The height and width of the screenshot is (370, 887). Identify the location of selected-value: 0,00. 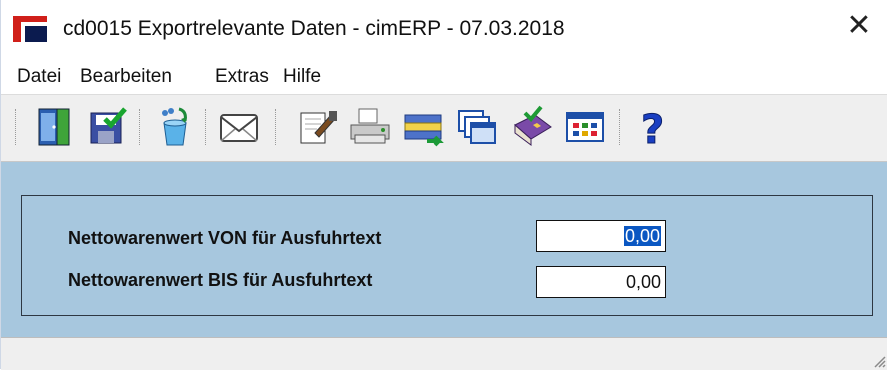
(642, 236).